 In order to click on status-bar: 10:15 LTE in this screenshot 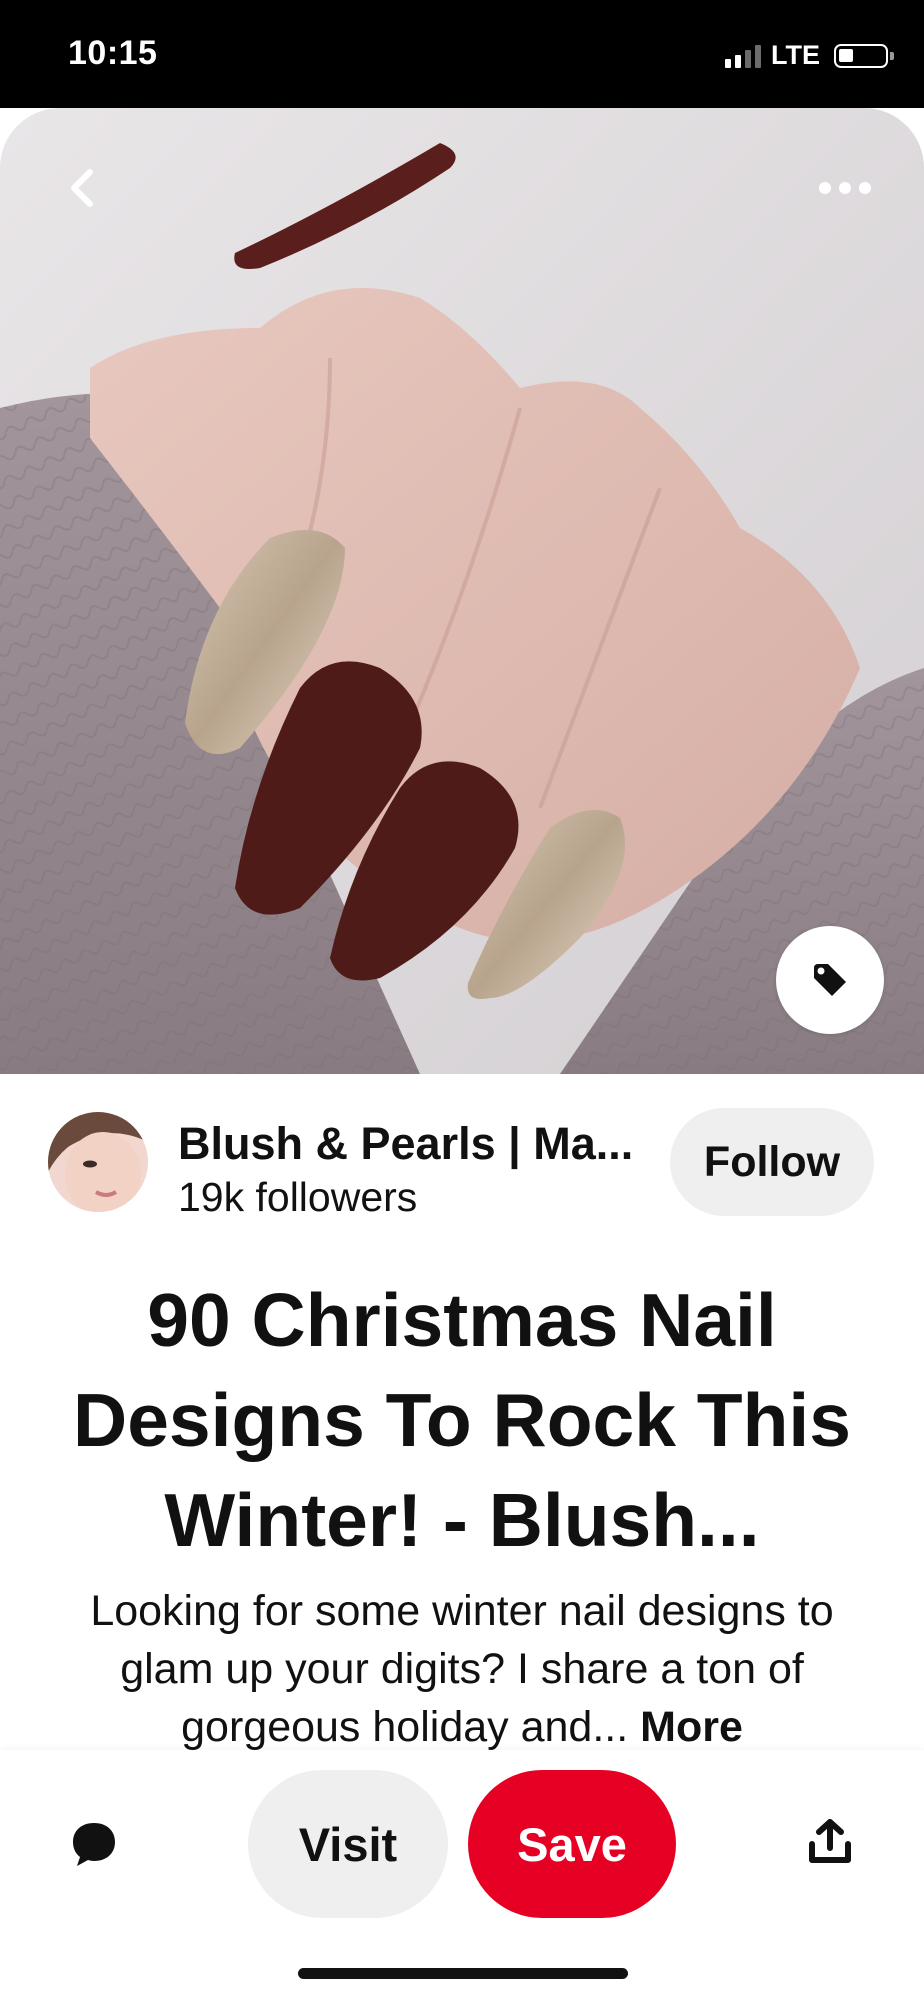, I will do `click(462, 54)`.